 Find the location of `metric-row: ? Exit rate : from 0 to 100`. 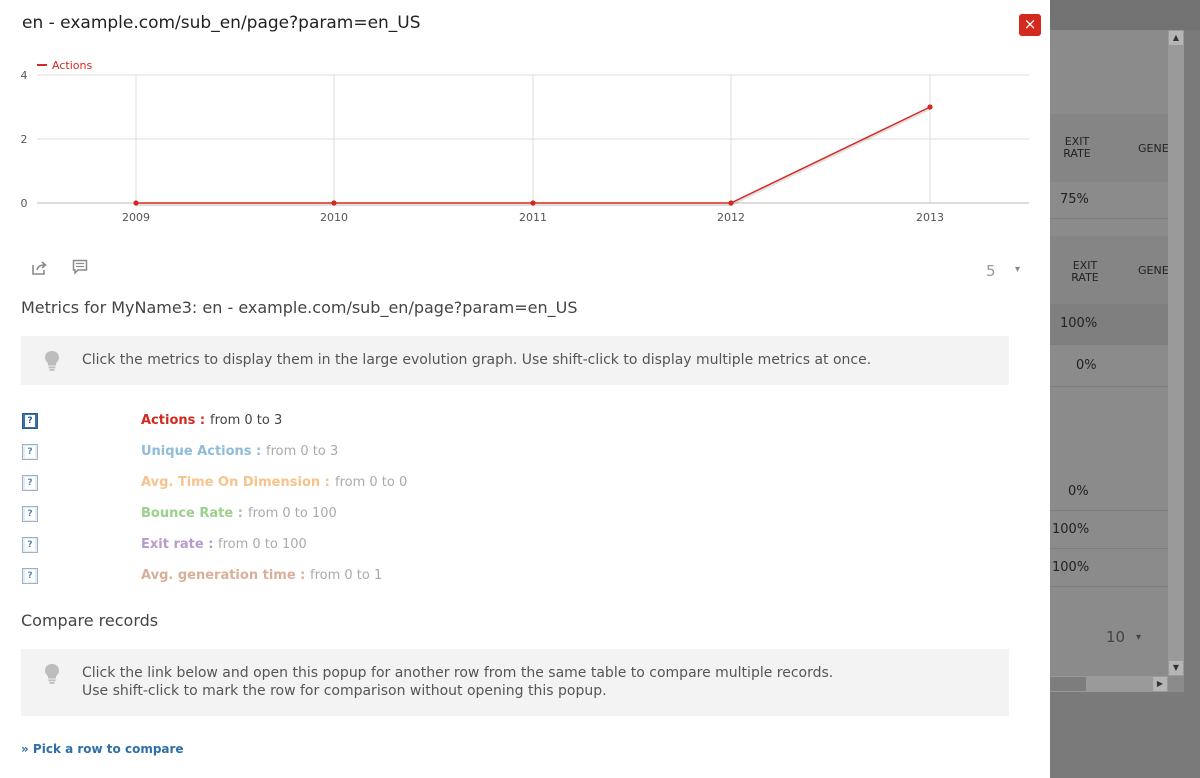

metric-row: ? Exit rate : from 0 to 100 is located at coordinates (500, 545).